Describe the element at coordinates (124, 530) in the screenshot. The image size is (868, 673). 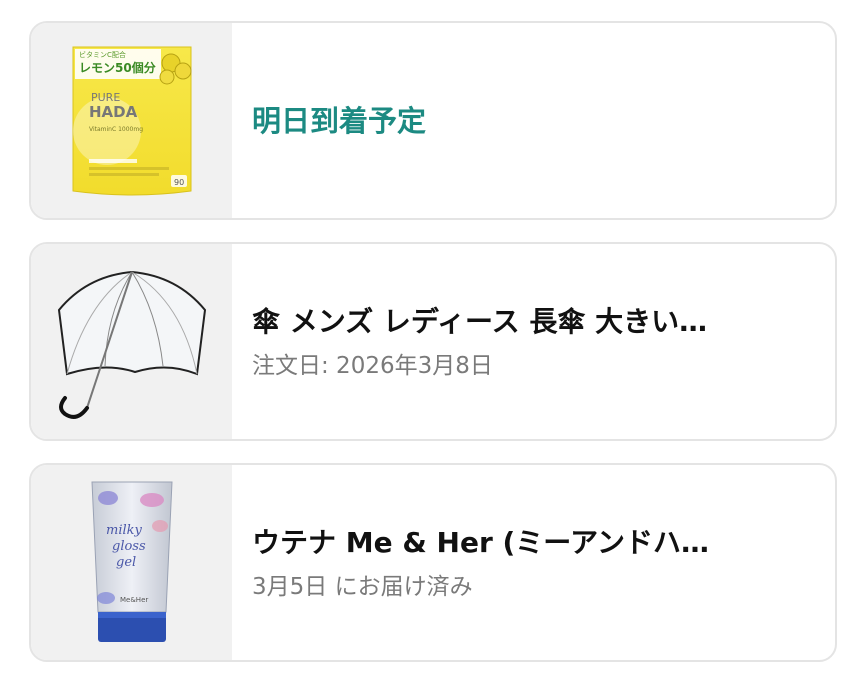
I see `svg-text: milky` at that location.